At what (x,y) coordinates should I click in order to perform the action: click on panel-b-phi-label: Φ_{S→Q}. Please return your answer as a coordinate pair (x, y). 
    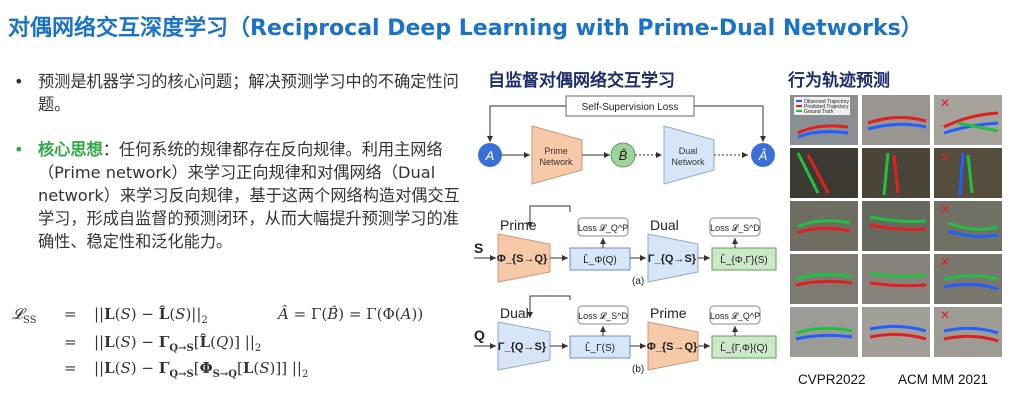
    Looking at the image, I should click on (672, 347).